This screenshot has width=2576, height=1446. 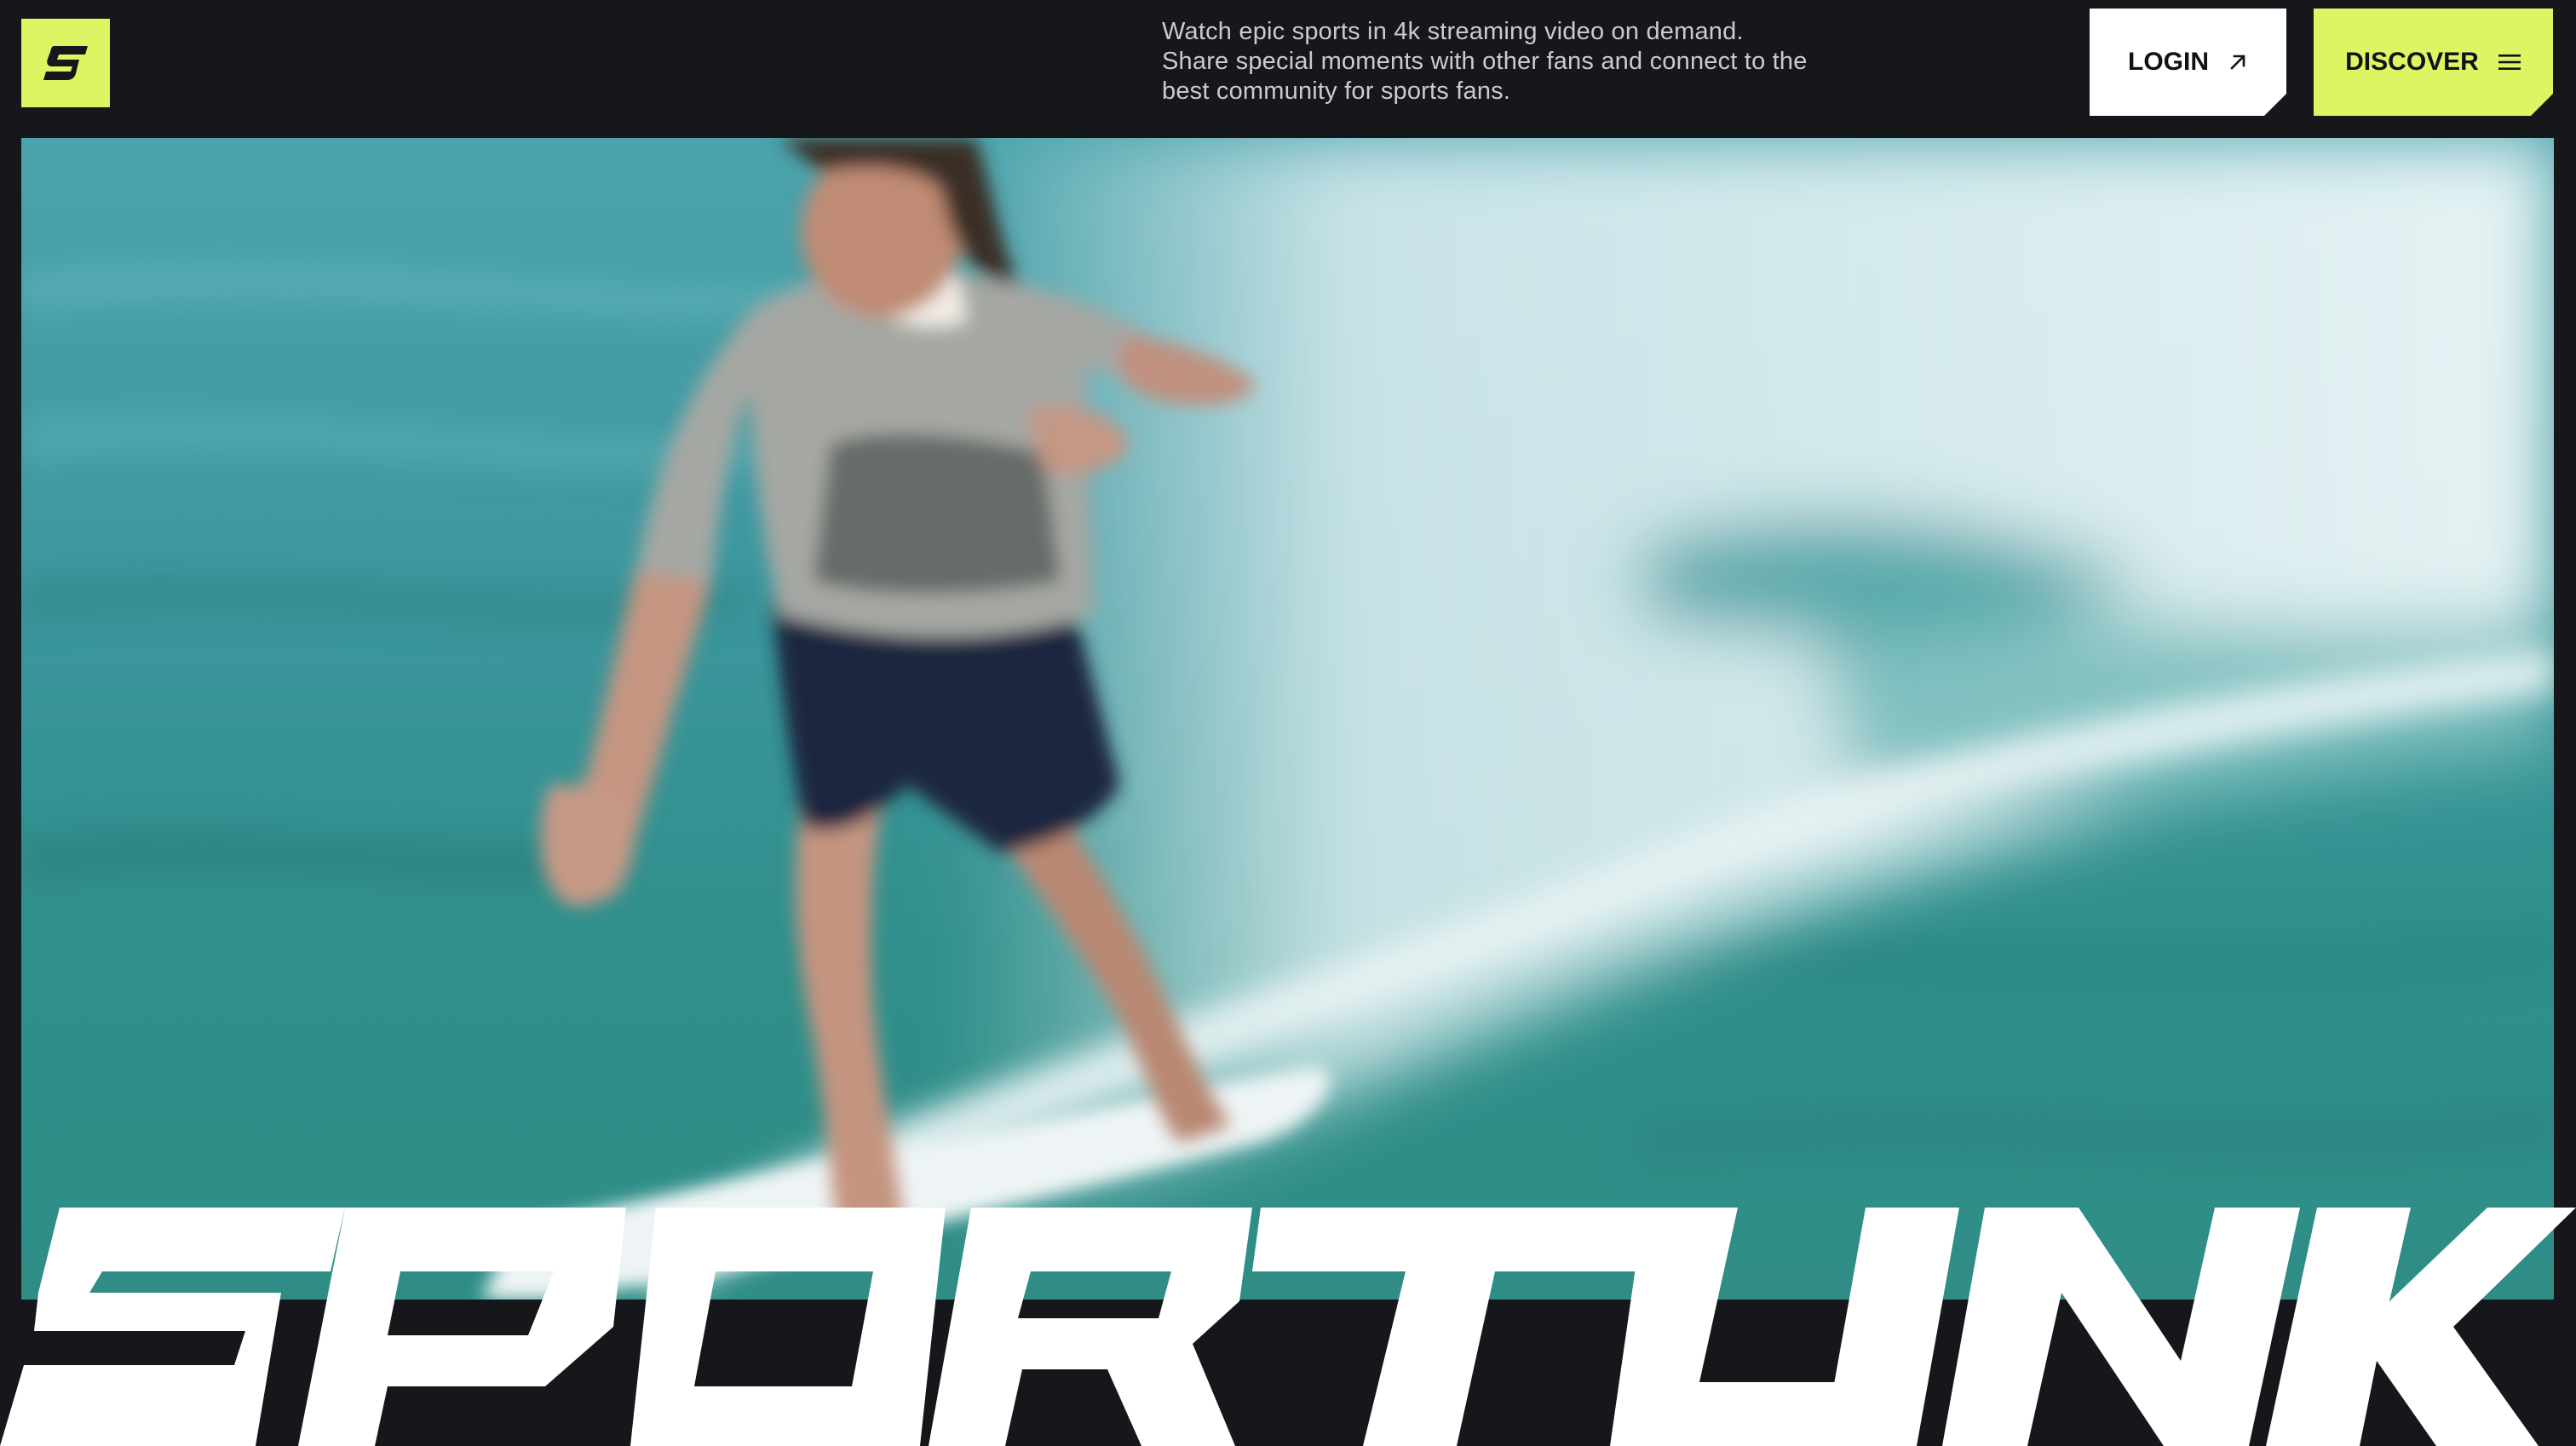 I want to click on logo, so click(x=65, y=63).